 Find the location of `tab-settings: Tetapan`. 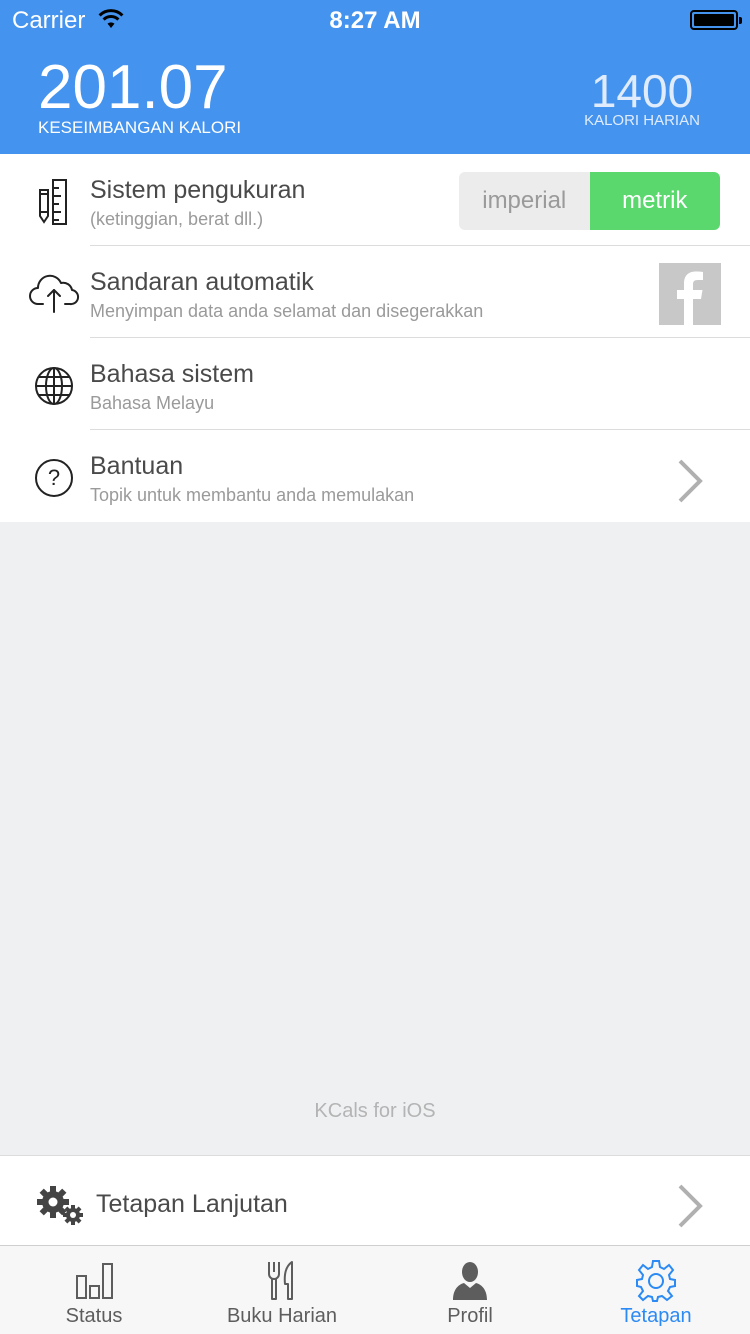

tab-settings: Tetapan is located at coordinates (656, 1290).